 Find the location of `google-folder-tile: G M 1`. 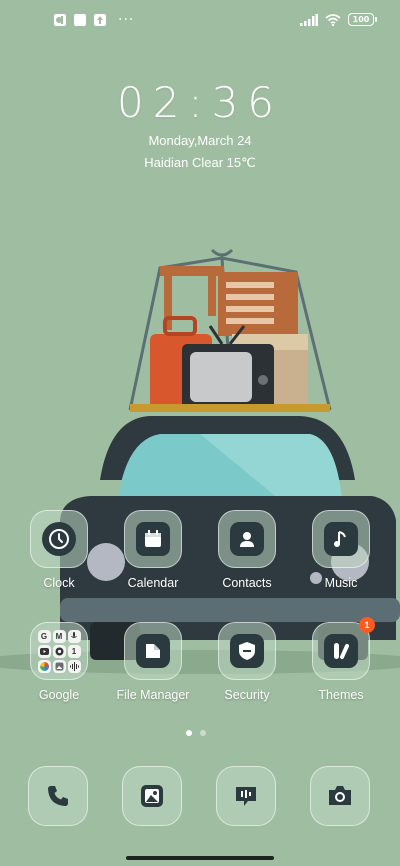

google-folder-tile: G M 1 is located at coordinates (59, 651).